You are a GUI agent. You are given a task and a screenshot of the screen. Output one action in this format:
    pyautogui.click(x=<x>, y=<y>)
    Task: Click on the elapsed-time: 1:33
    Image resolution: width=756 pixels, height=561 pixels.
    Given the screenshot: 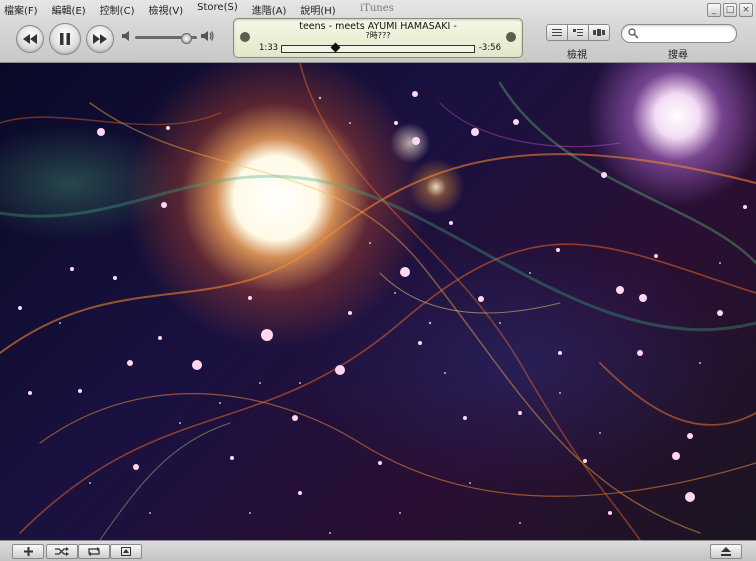 What is the action you would take?
    pyautogui.click(x=269, y=48)
    